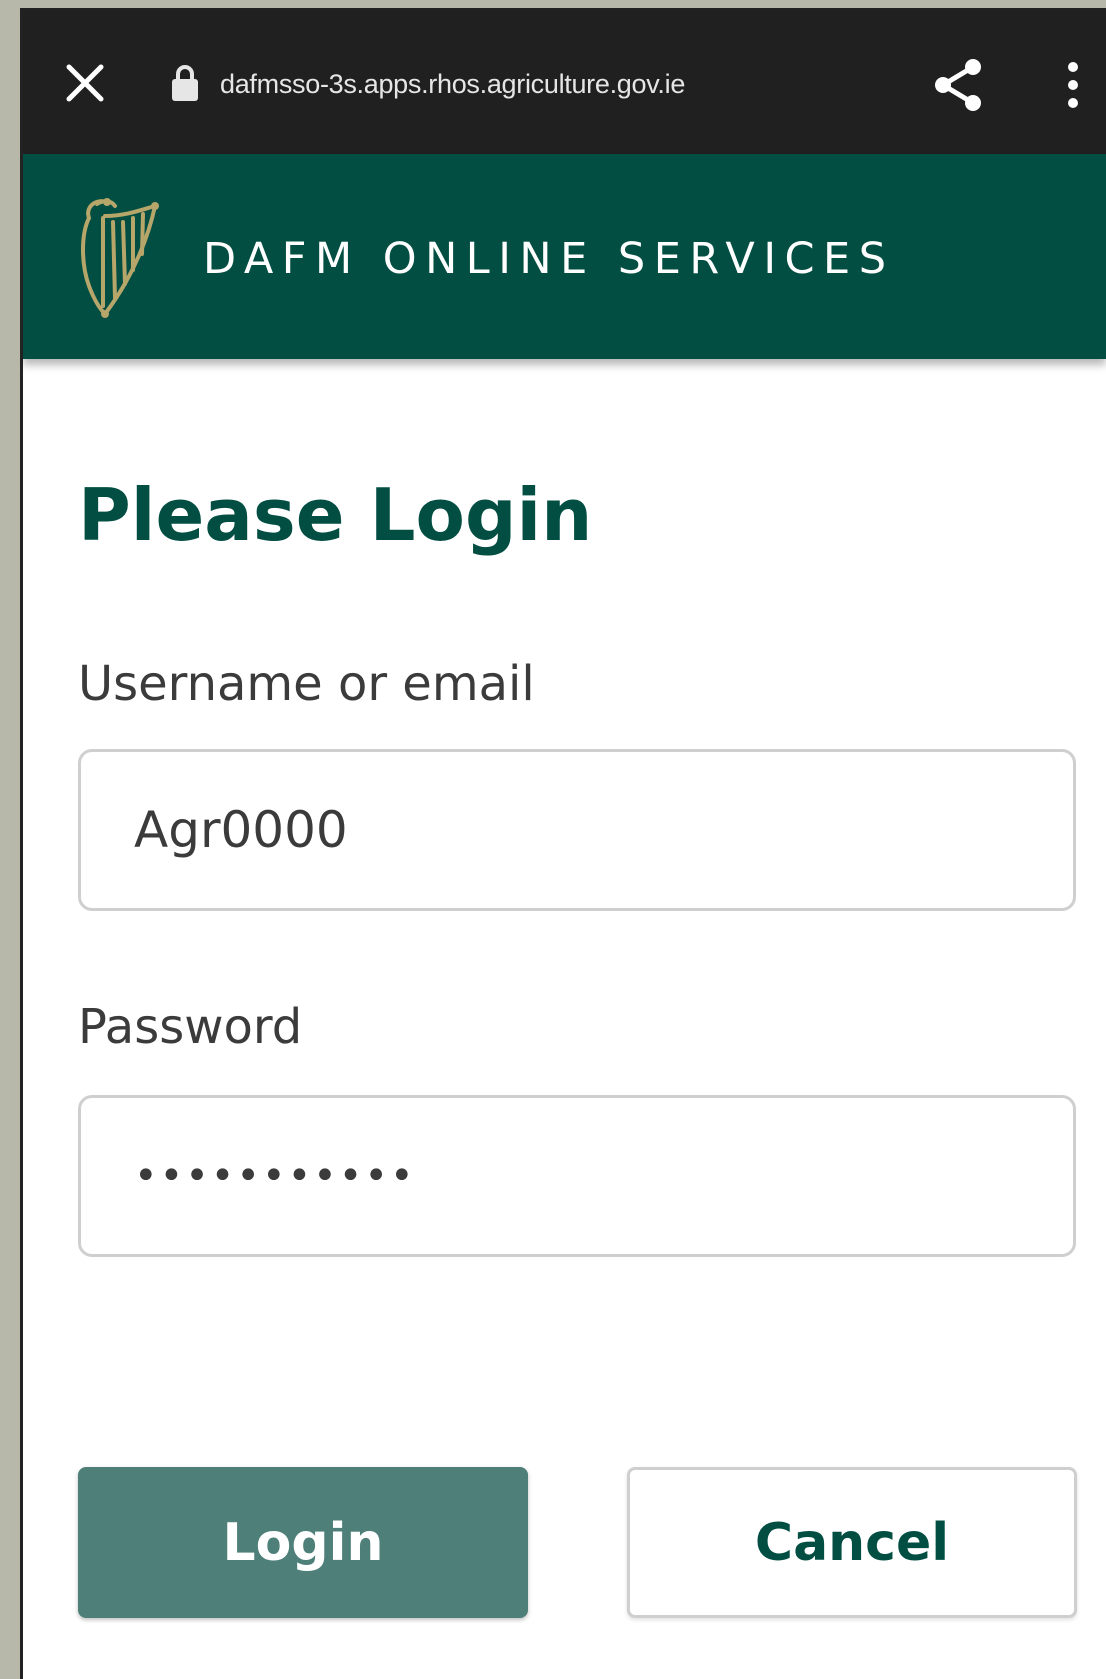 The width and height of the screenshot is (1106, 1679). Describe the element at coordinates (958, 85) in the screenshot. I see `share-icon` at that location.